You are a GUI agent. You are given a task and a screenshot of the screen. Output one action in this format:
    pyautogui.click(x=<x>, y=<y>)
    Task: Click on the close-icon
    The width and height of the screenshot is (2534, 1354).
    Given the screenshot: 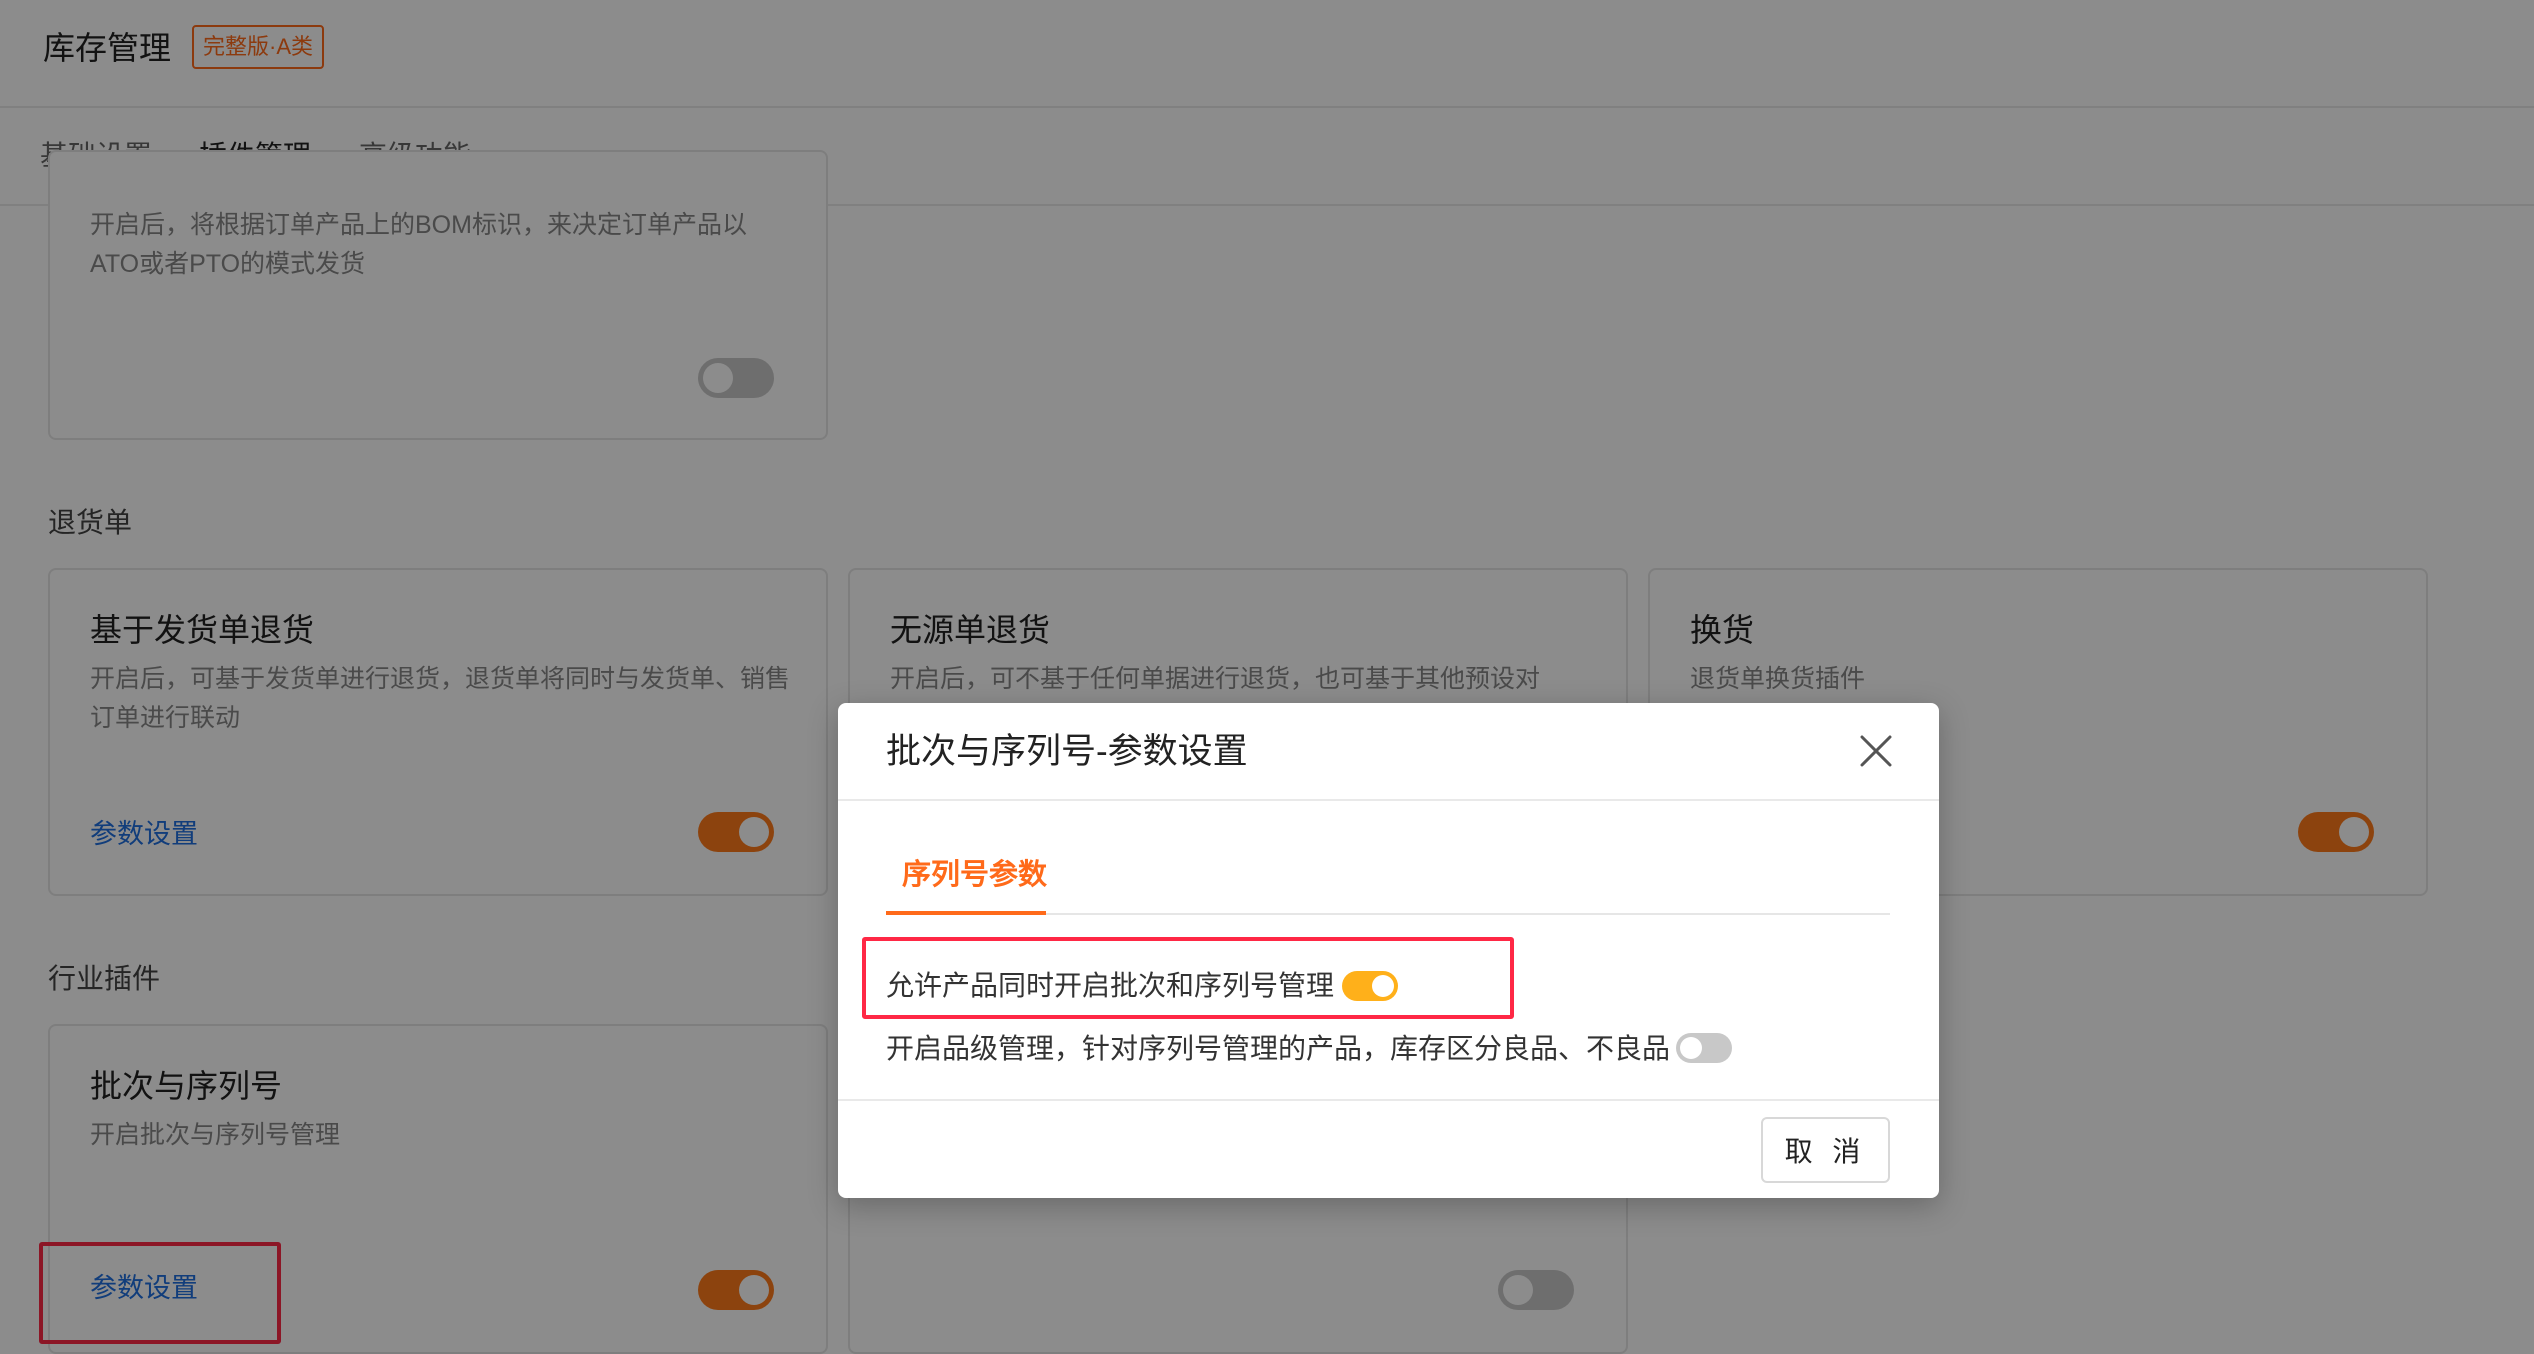 What is the action you would take?
    pyautogui.click(x=1876, y=751)
    